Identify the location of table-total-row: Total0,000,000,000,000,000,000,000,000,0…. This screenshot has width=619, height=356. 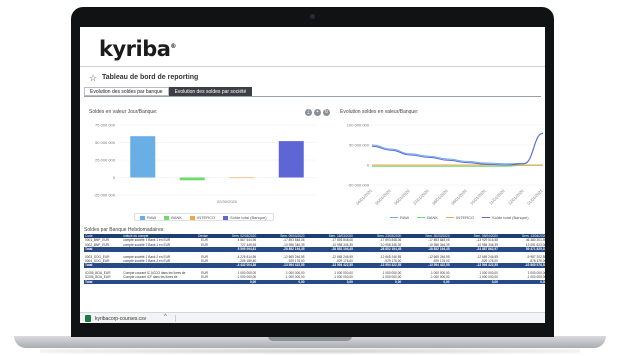
(314, 281).